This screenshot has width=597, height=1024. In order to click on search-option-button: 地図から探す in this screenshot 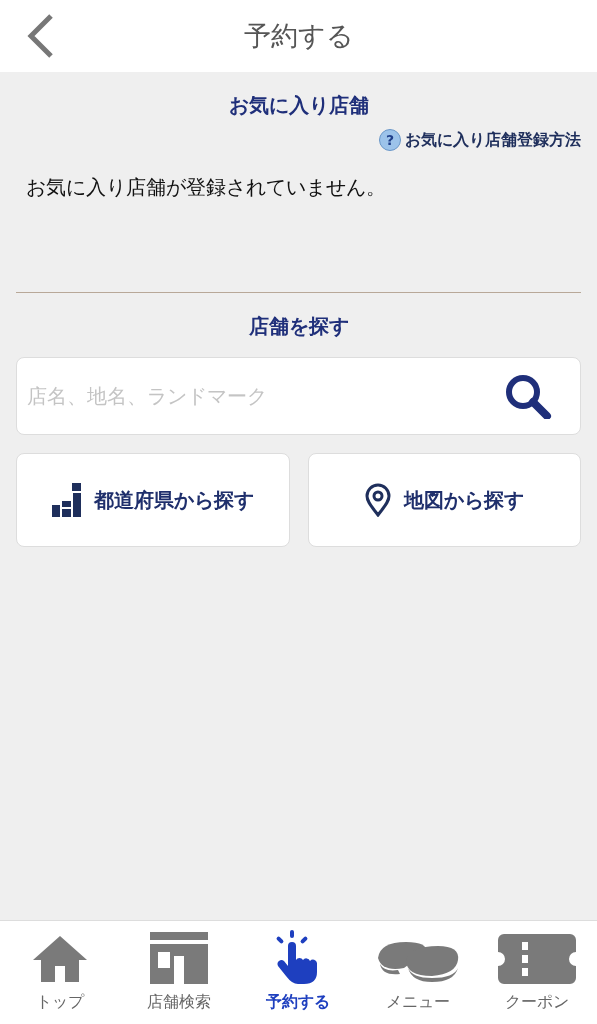, I will do `click(444, 500)`.